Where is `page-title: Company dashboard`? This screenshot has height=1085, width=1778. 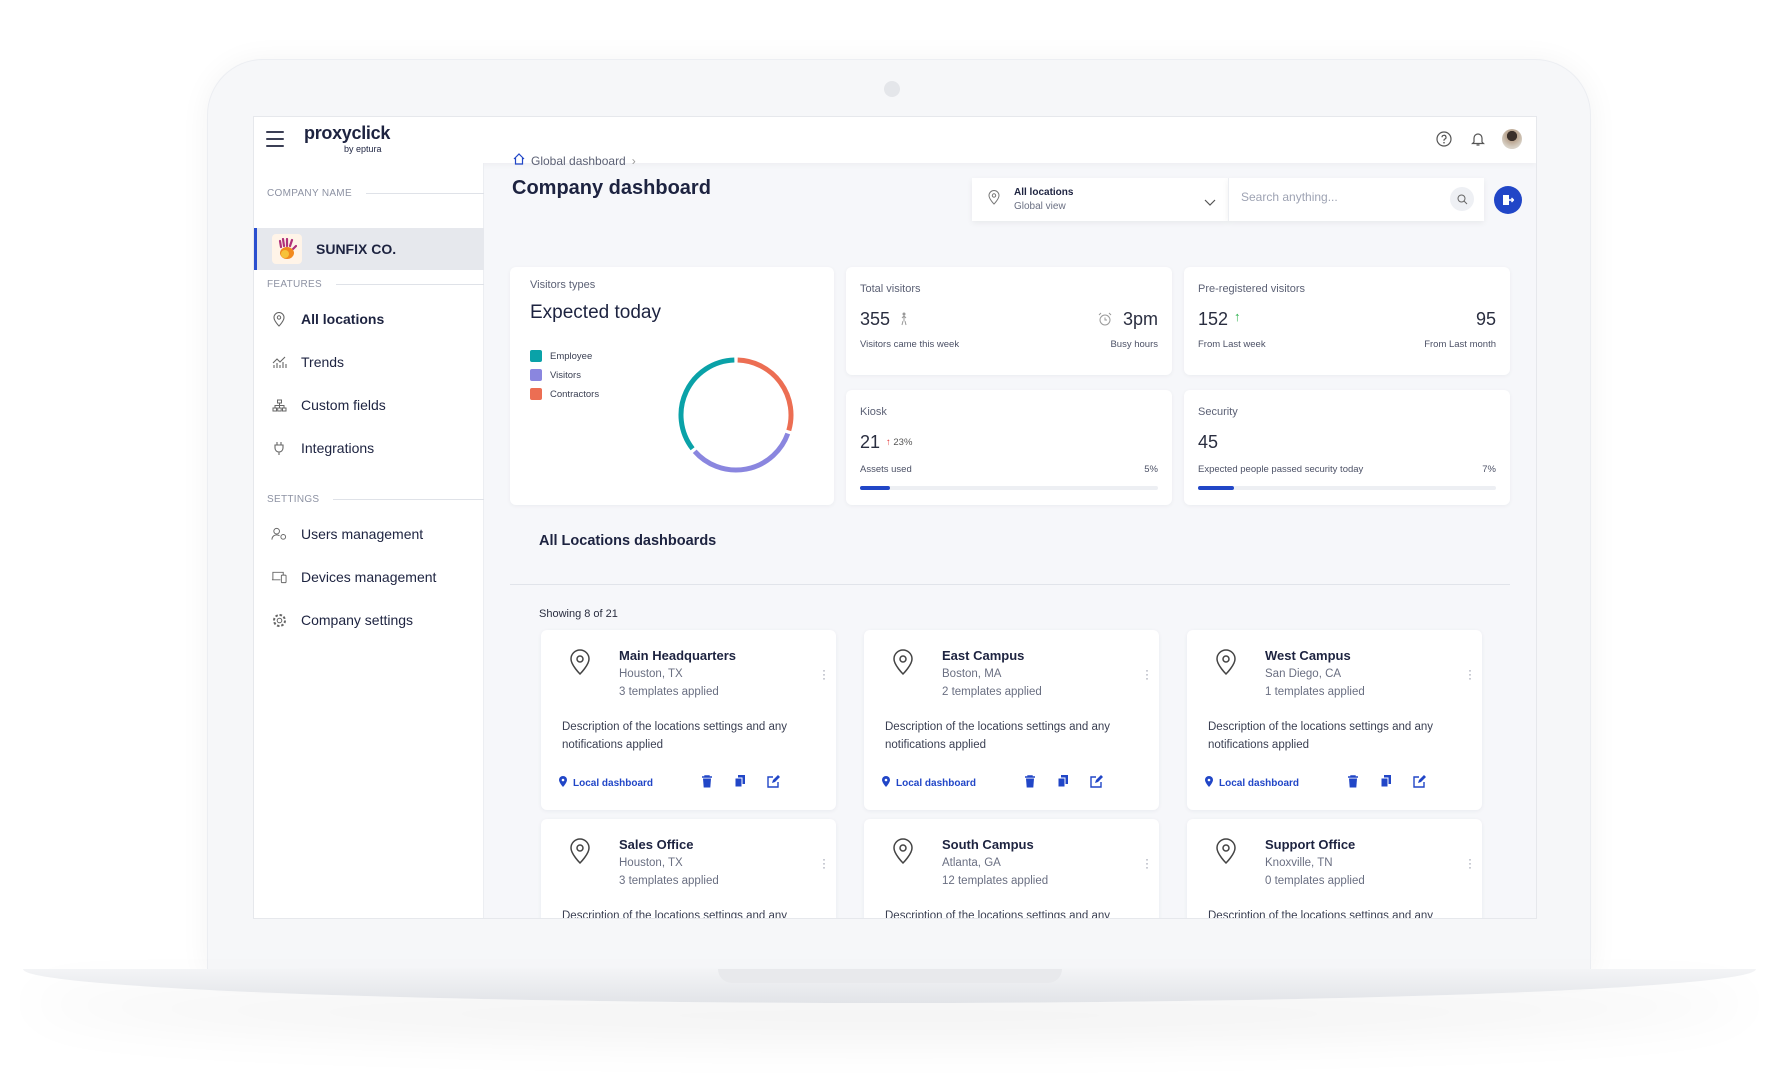 page-title: Company dashboard is located at coordinates (611, 188).